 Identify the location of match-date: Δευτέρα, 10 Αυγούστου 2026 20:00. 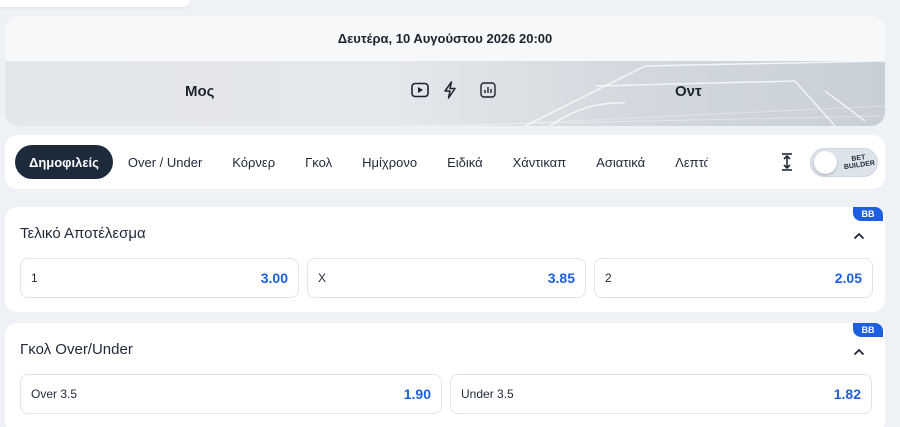
(445, 38).